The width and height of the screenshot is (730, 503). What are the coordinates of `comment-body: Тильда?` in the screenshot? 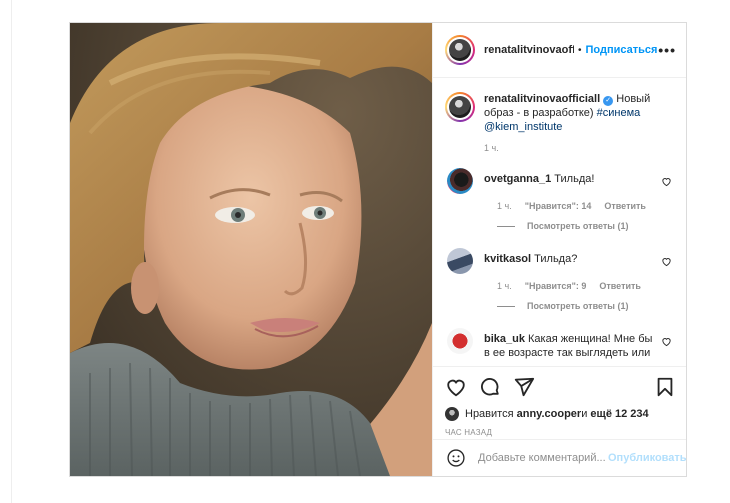 It's located at (554, 259).